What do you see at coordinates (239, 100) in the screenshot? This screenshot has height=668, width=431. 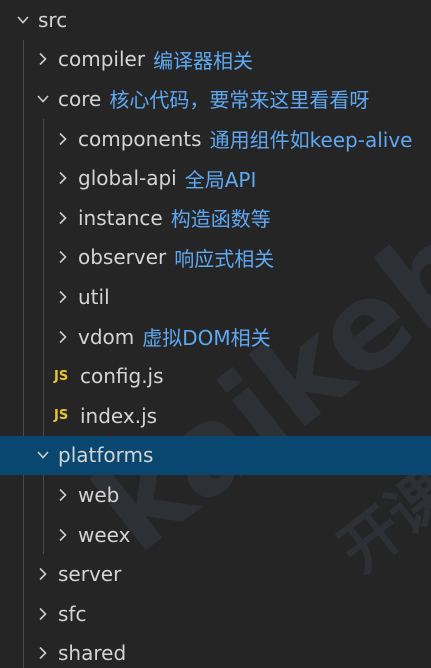 I see `tree-item-annotation: 核心代码，要常来这里看看呀` at bounding box center [239, 100].